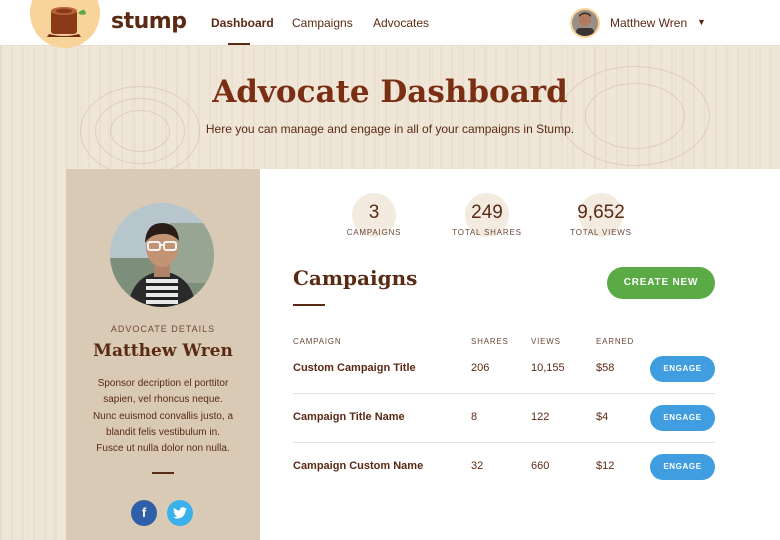 The width and height of the screenshot is (780, 540). What do you see at coordinates (358, 466) in the screenshot?
I see `campaign-name: Campaign Custom Name` at bounding box center [358, 466].